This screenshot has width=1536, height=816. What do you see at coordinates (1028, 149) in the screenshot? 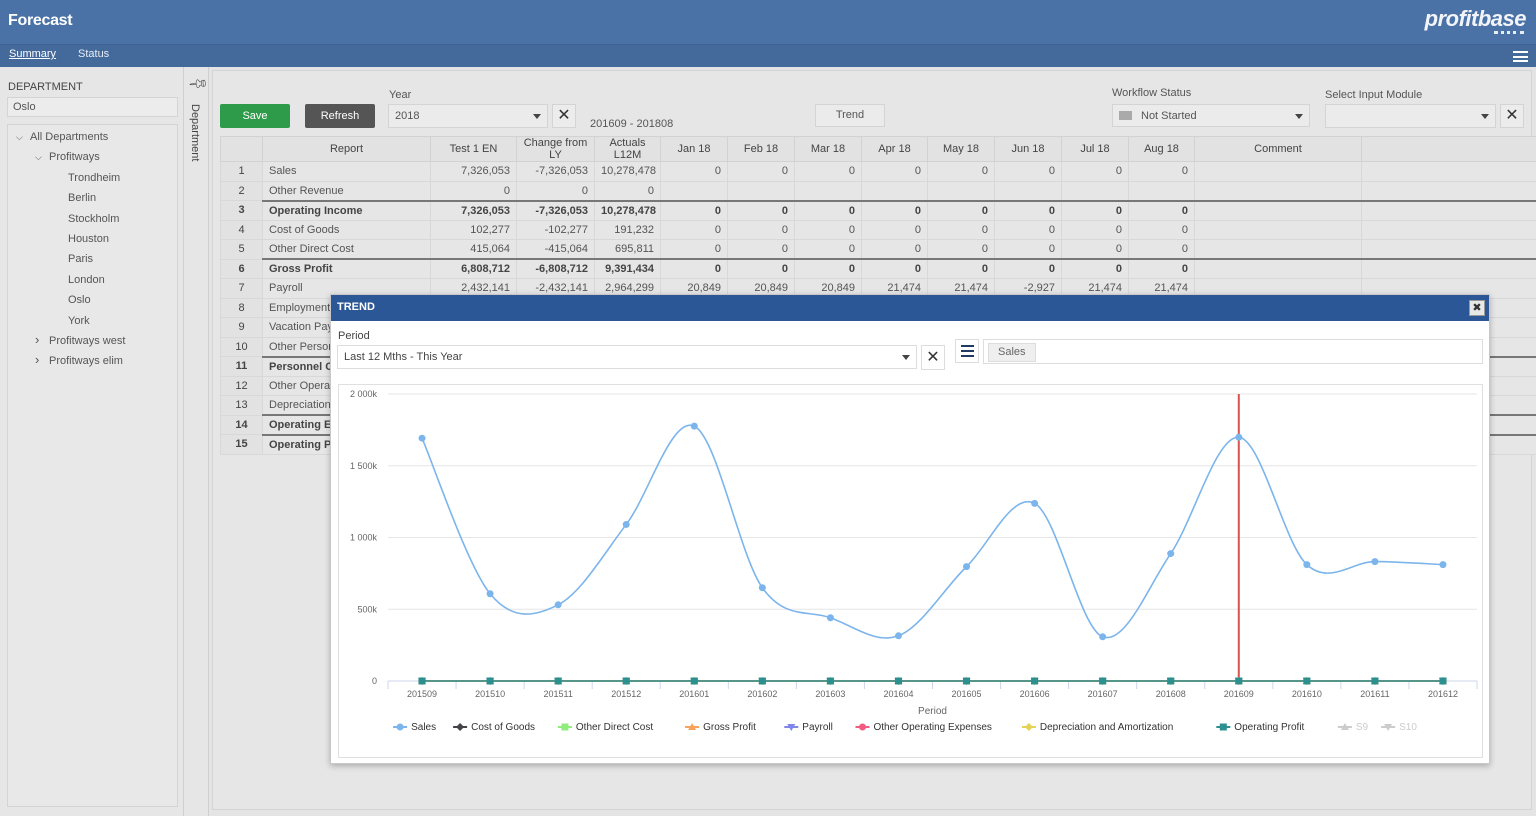
I see `column-header: Jun 18` at bounding box center [1028, 149].